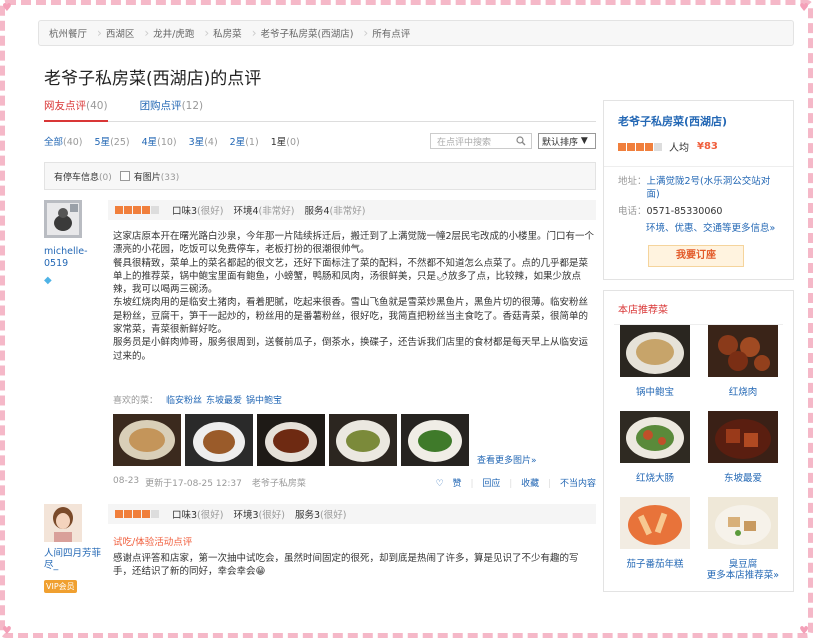  What do you see at coordinates (655, 533) in the screenshot?
I see `recommend-dish: 茄子番茄年糕` at bounding box center [655, 533].